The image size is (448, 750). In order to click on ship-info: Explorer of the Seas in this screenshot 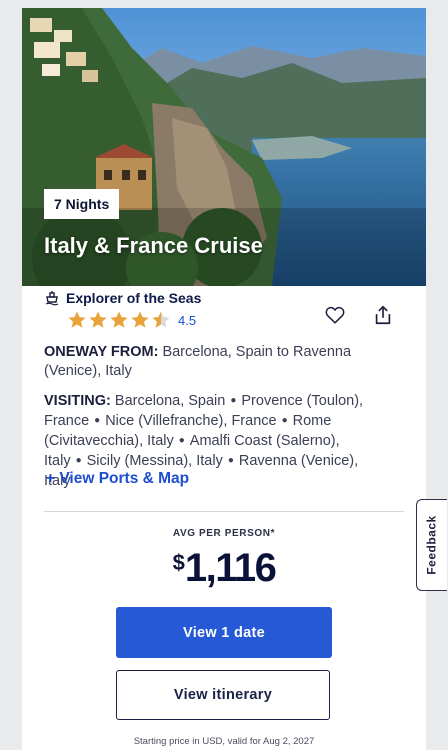, I will do `click(122, 298)`.